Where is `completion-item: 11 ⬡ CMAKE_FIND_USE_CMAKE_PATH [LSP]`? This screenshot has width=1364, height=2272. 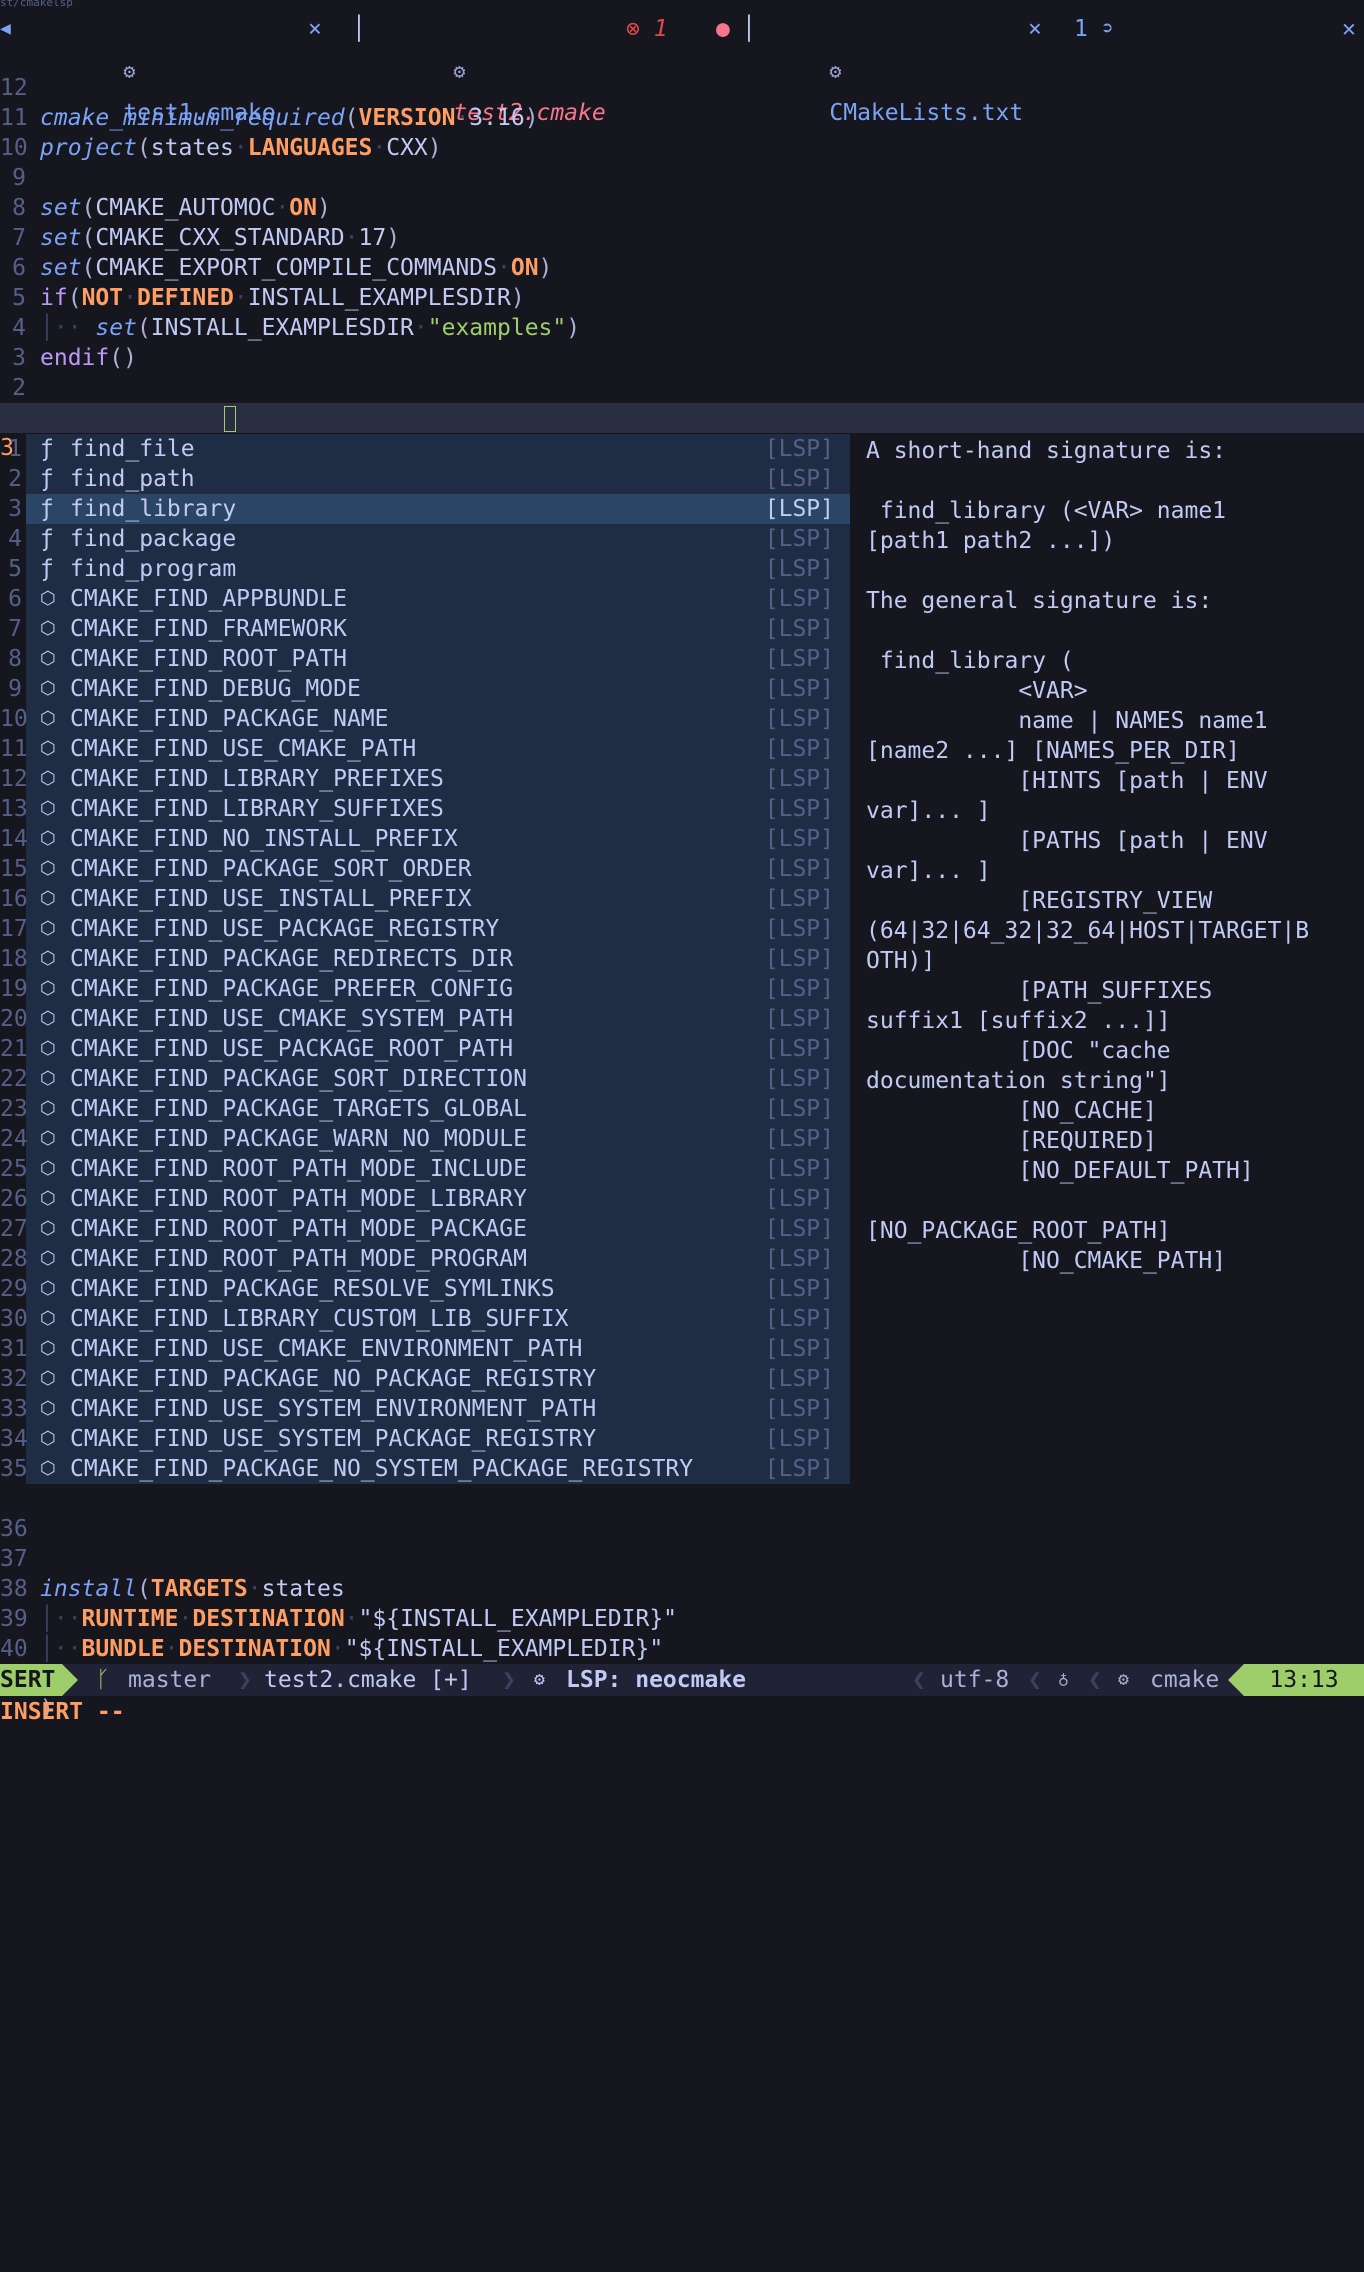 completion-item: 11 ⬡ CMAKE_FIND_USE_CMAKE_PATH [LSP] is located at coordinates (425, 749).